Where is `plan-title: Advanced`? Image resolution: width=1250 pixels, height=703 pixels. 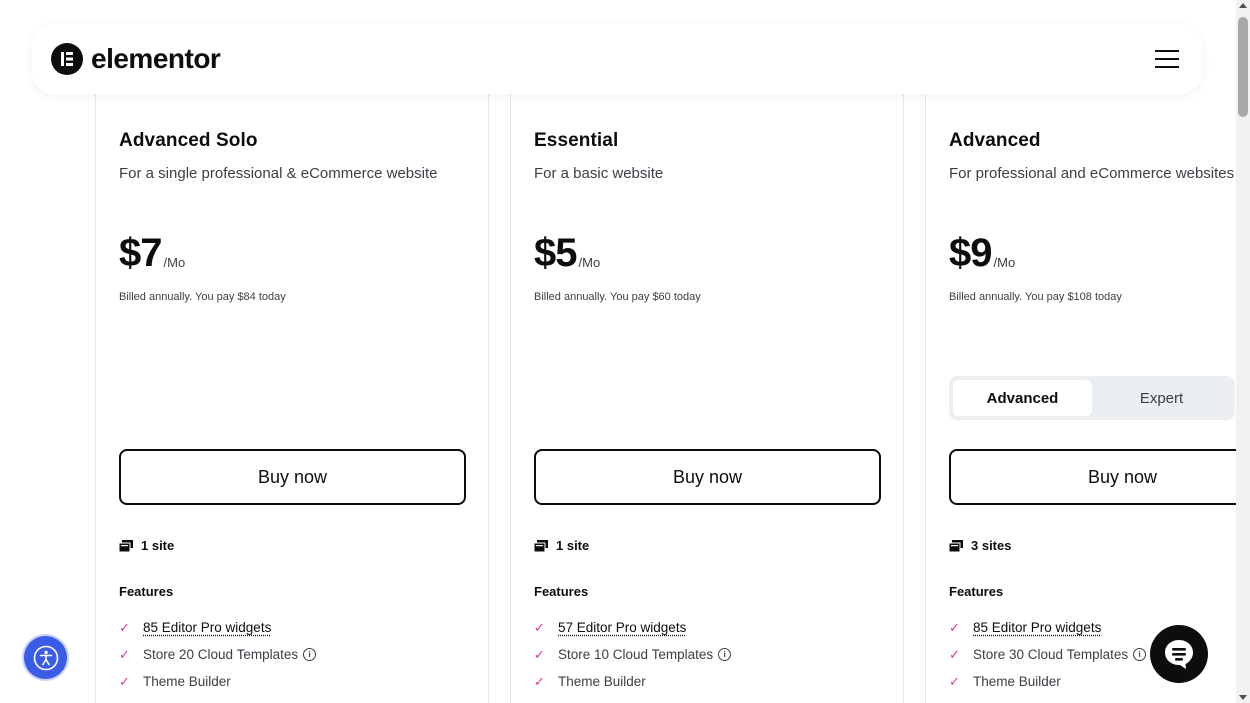 plan-title: Advanced is located at coordinates (995, 140).